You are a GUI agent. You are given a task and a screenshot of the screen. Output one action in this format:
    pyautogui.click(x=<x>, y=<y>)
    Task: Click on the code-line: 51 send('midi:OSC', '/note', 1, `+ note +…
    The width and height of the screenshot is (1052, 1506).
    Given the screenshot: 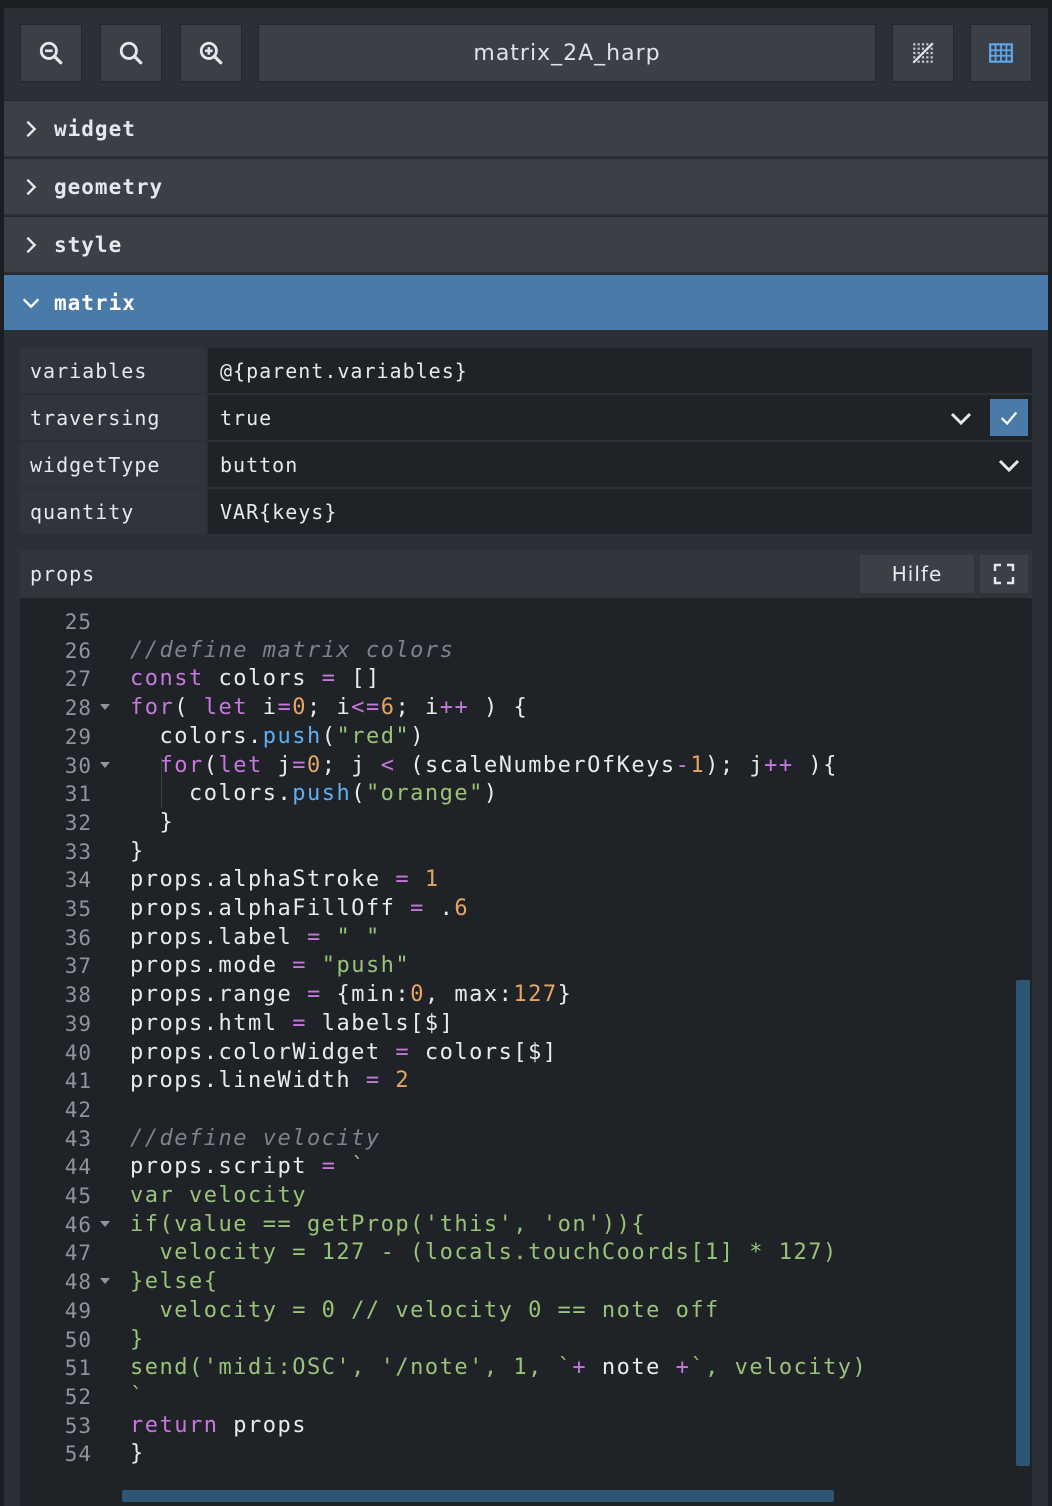 What is the action you would take?
    pyautogui.click(x=526, y=1368)
    